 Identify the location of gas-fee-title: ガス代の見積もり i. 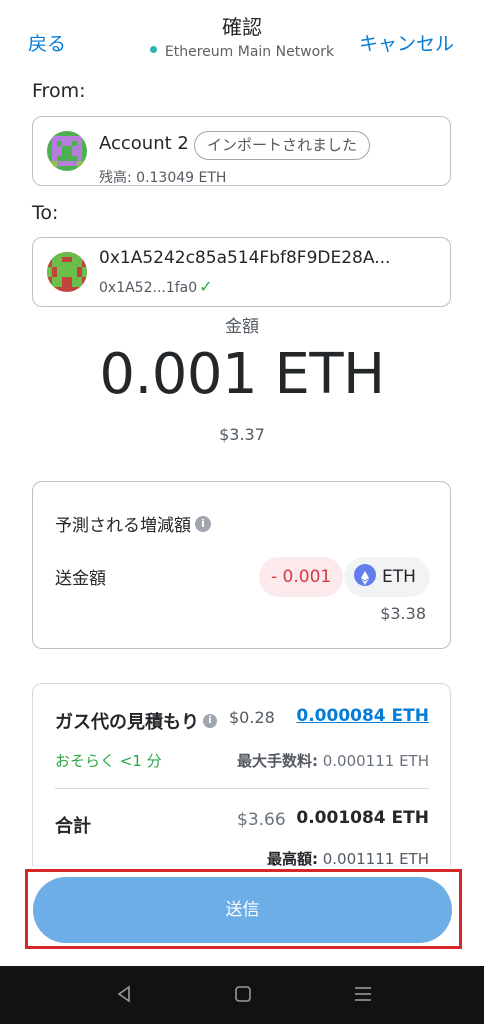
(136, 721).